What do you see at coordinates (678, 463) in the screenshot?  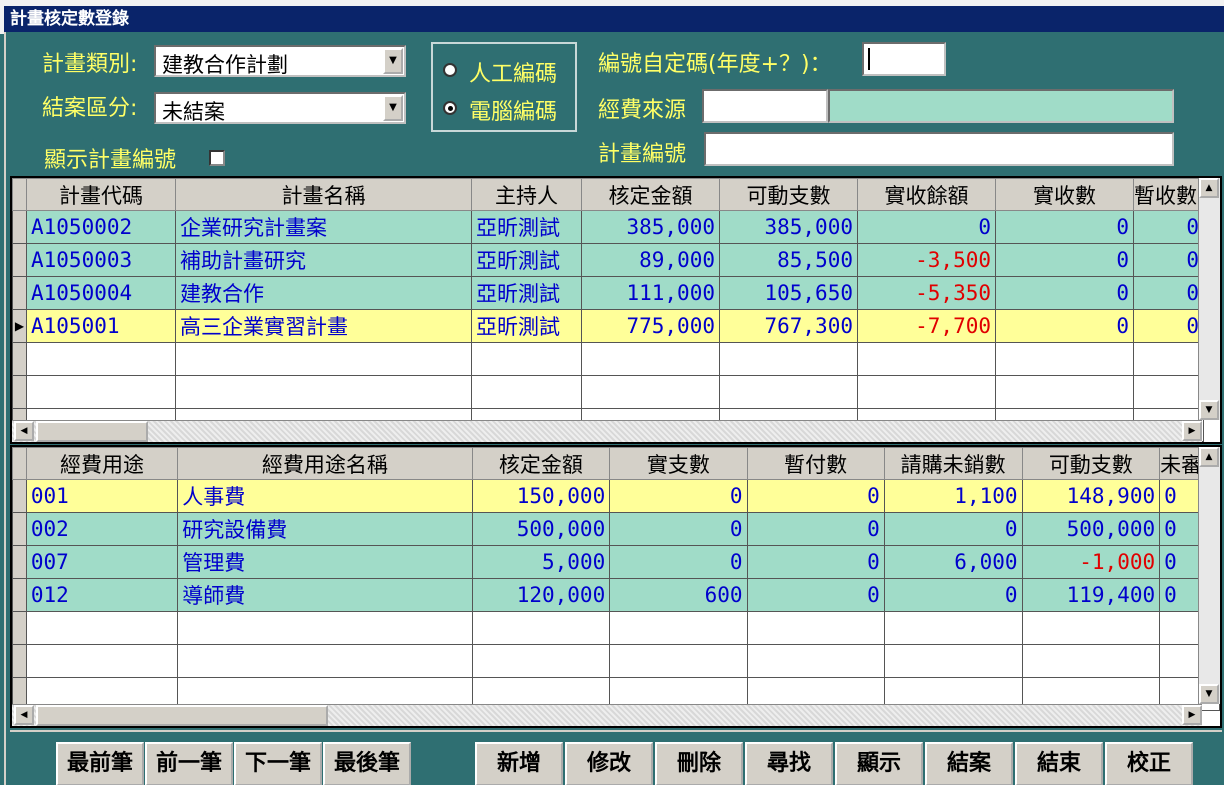 I see `column-header: 實支數` at bounding box center [678, 463].